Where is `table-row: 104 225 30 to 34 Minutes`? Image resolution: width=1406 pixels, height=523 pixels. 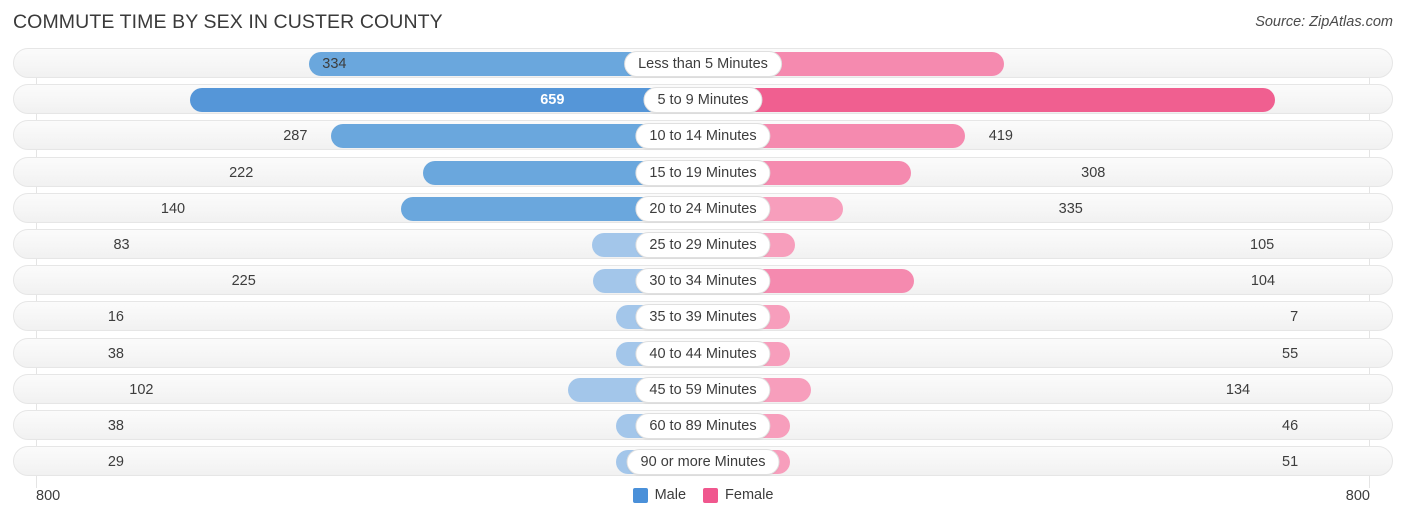 table-row: 104 225 30 to 34 Minutes is located at coordinates (703, 280).